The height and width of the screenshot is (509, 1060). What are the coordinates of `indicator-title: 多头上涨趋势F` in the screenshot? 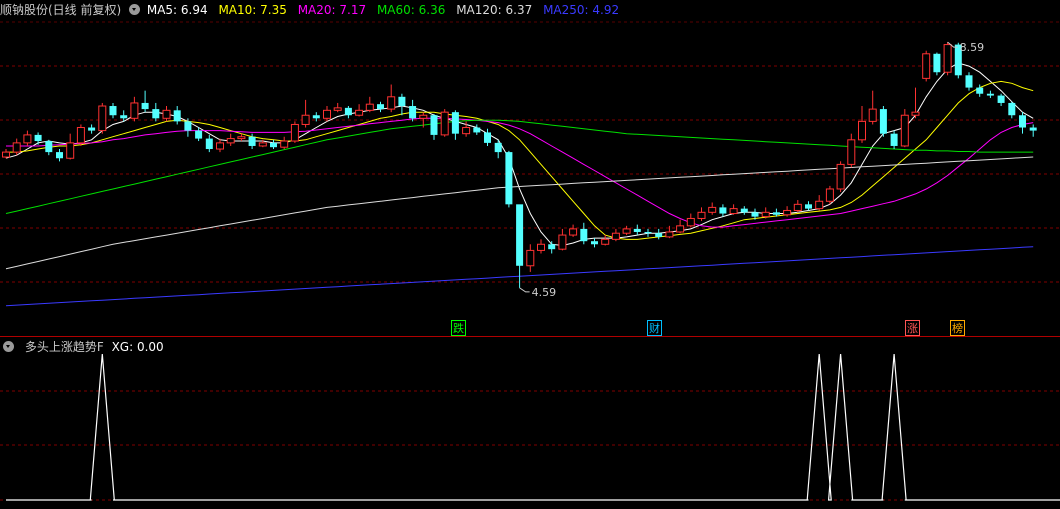 It's located at (64, 347).